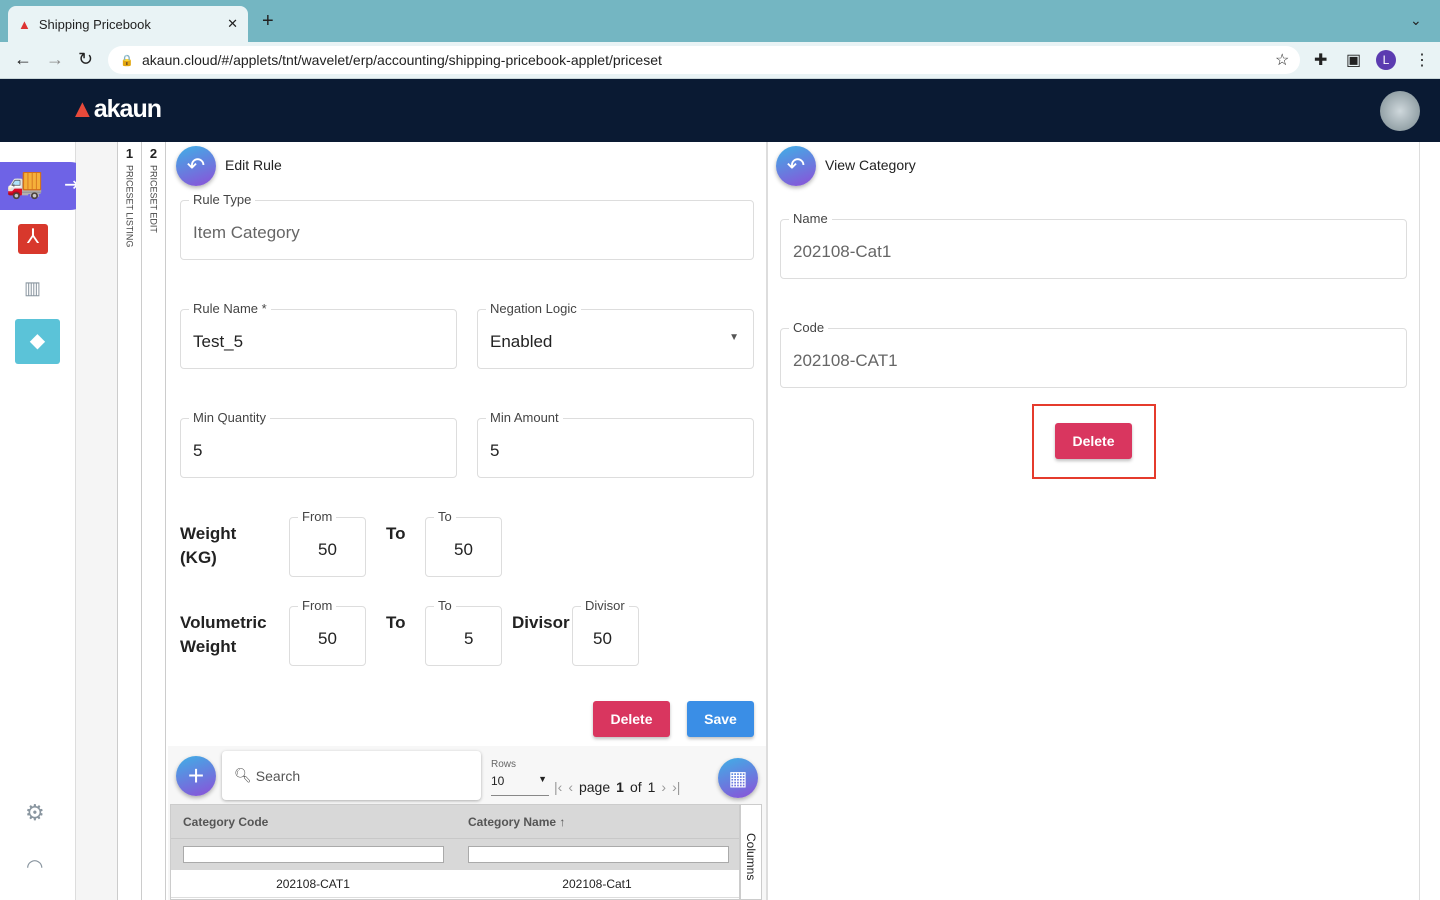 The width and height of the screenshot is (1440, 900). I want to click on profile-avatar: L, so click(1386, 60).